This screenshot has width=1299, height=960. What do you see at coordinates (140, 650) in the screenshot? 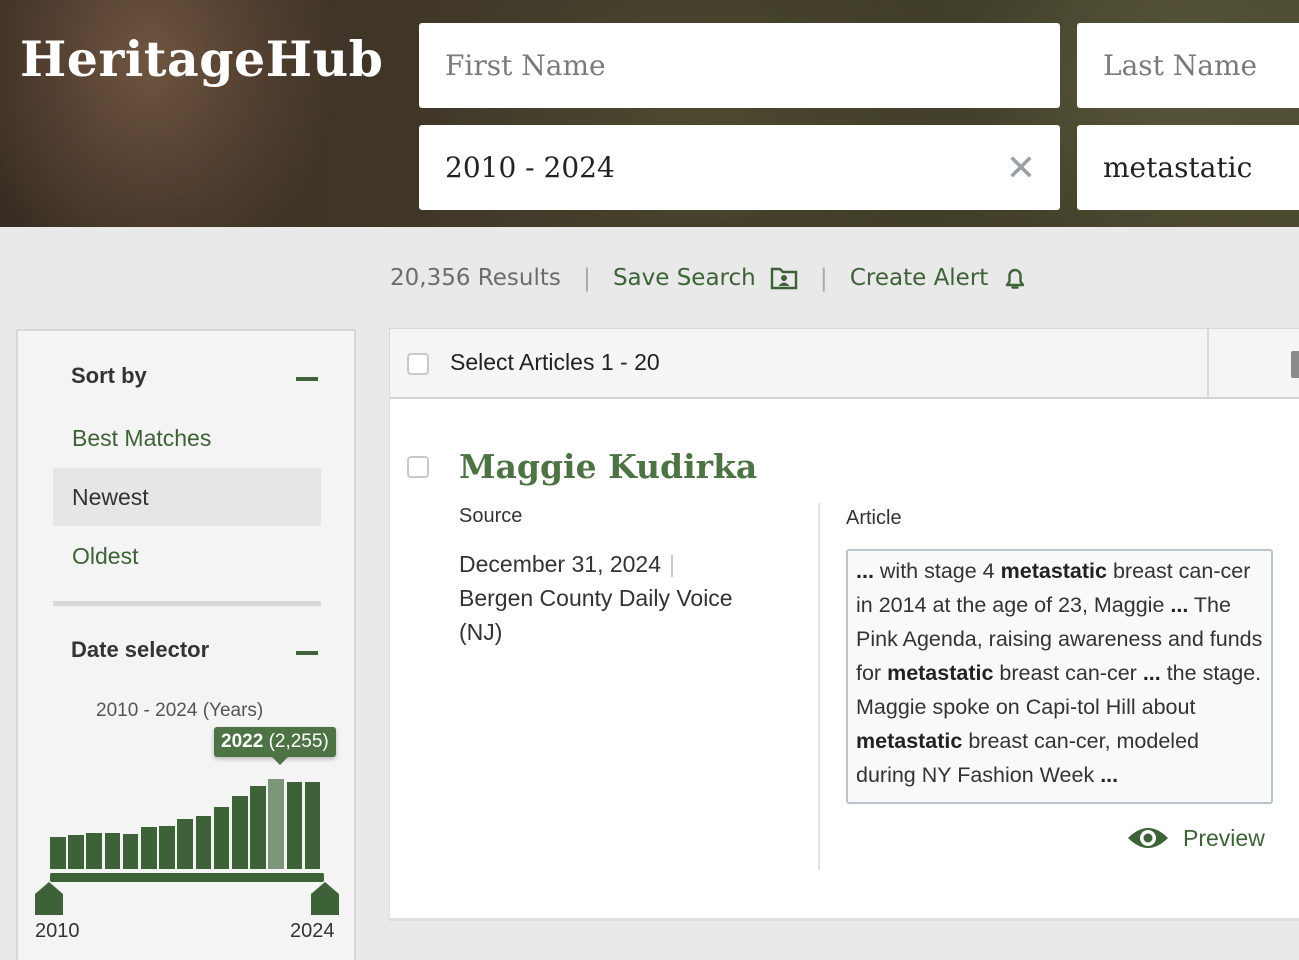
I see `date-selector-heading: Date selector` at bounding box center [140, 650].